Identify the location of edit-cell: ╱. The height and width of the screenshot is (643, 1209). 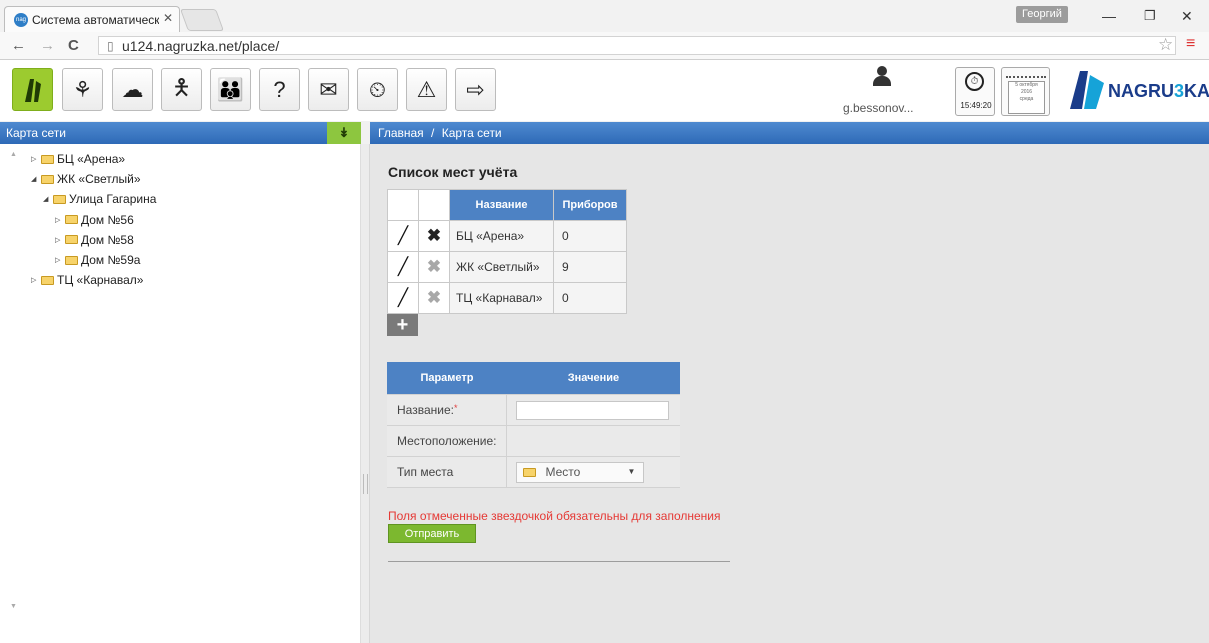
(403, 267).